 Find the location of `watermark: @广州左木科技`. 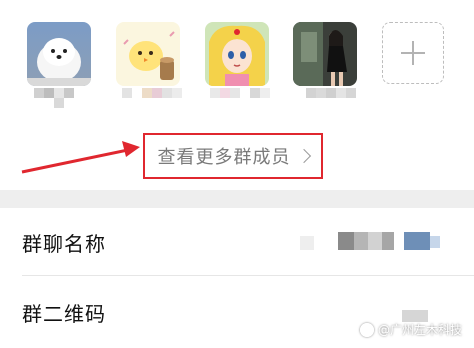

watermark: @广州左木科技 is located at coordinates (410, 329).